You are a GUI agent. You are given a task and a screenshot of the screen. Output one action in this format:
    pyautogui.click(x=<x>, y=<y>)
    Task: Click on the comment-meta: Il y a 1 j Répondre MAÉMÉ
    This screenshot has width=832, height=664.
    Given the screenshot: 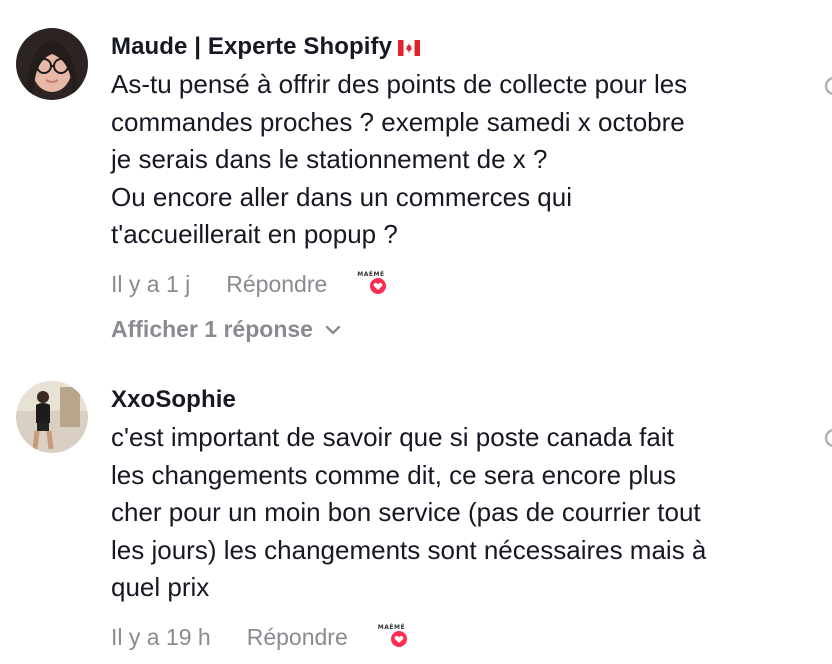 What is the action you would take?
    pyautogui.click(x=252, y=284)
    